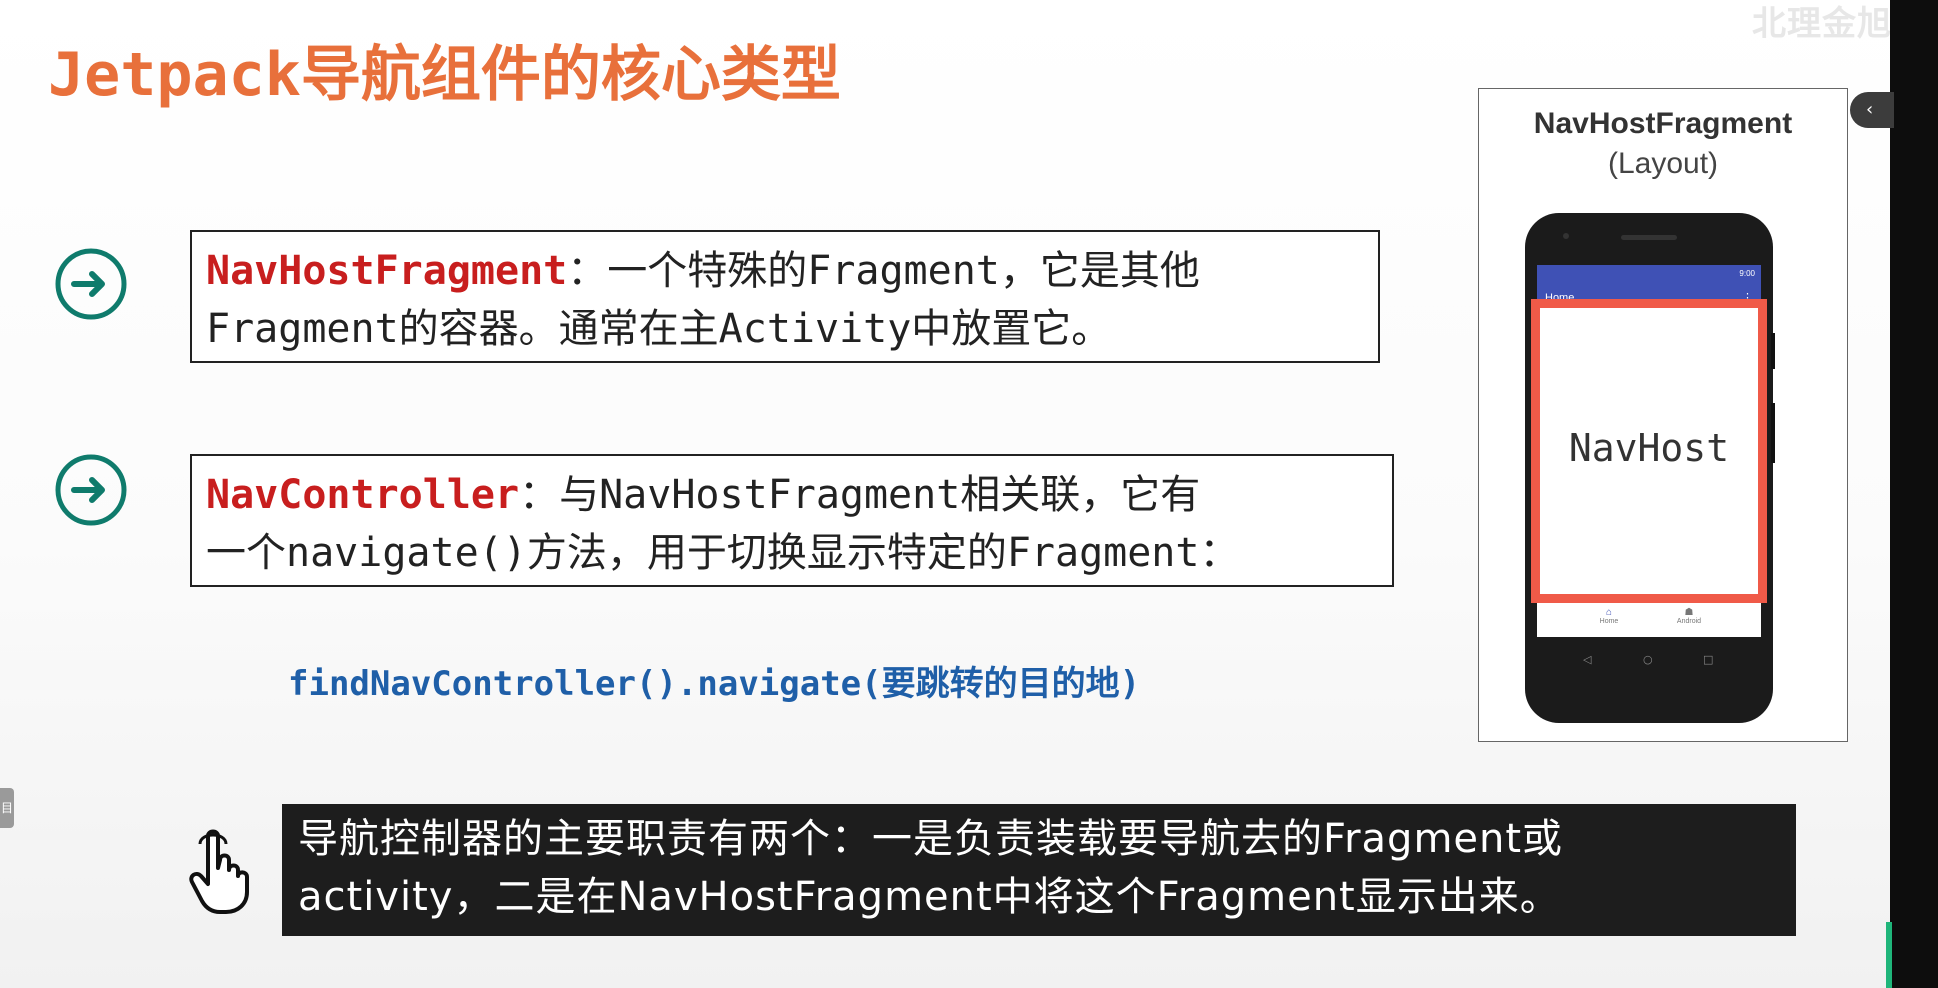 This screenshot has width=1938, height=988. What do you see at coordinates (1708, 659) in the screenshot?
I see `recents-icon: □` at bounding box center [1708, 659].